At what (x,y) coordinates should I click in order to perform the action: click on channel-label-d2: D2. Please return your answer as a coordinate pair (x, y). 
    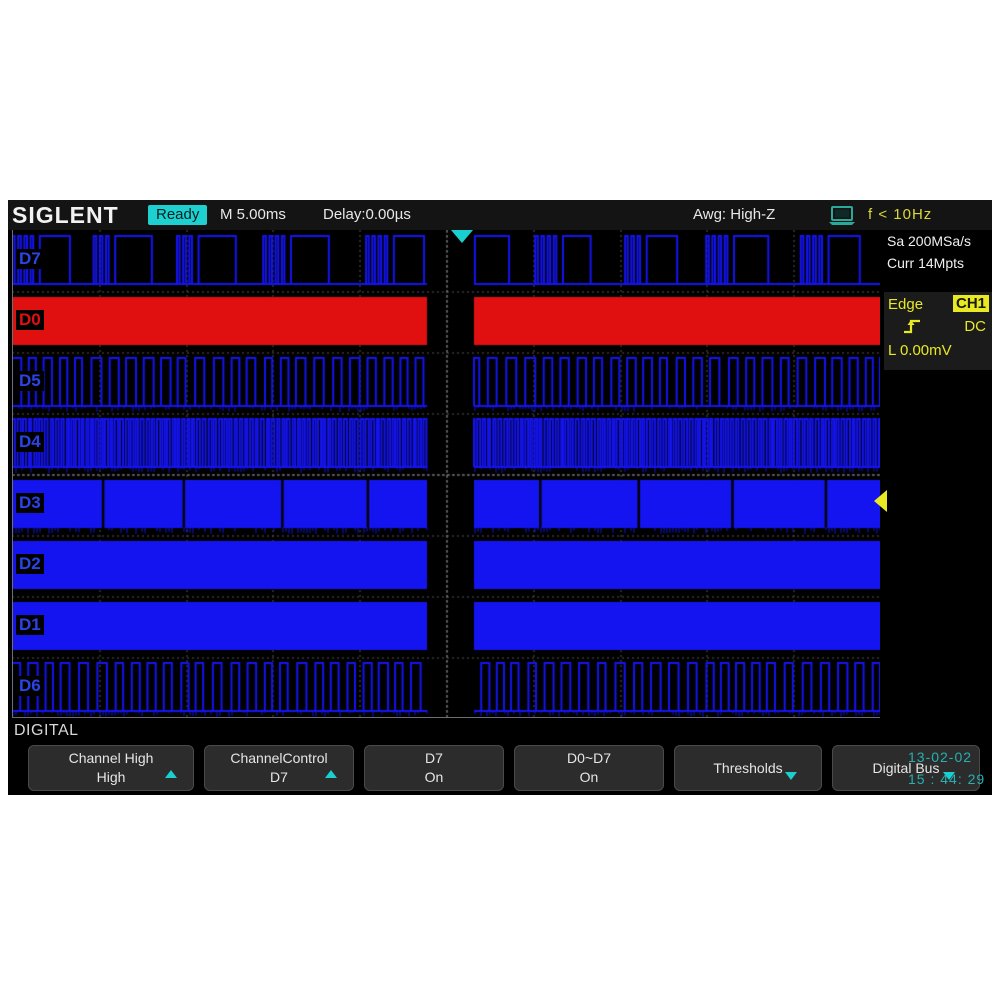
    Looking at the image, I should click on (30, 564).